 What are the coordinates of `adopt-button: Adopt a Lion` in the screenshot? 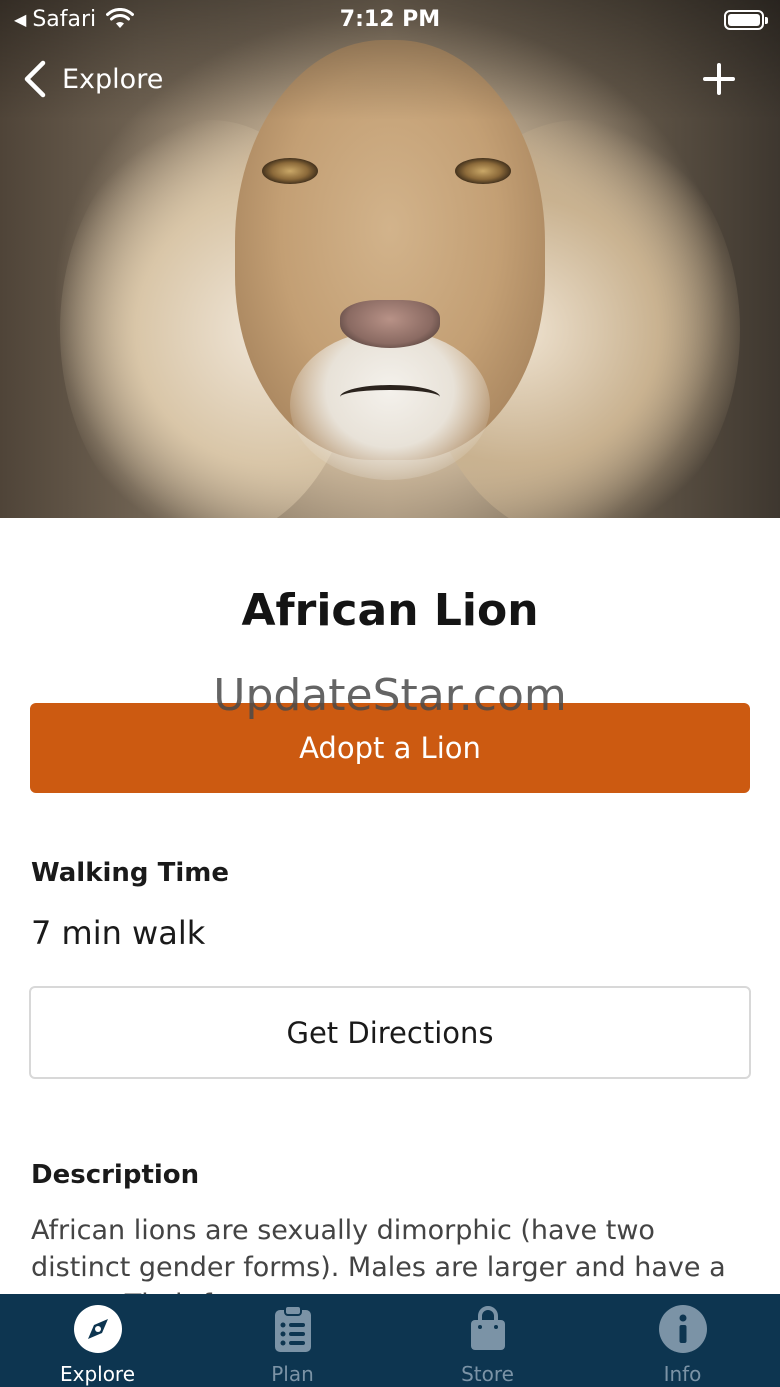 It's located at (390, 748).